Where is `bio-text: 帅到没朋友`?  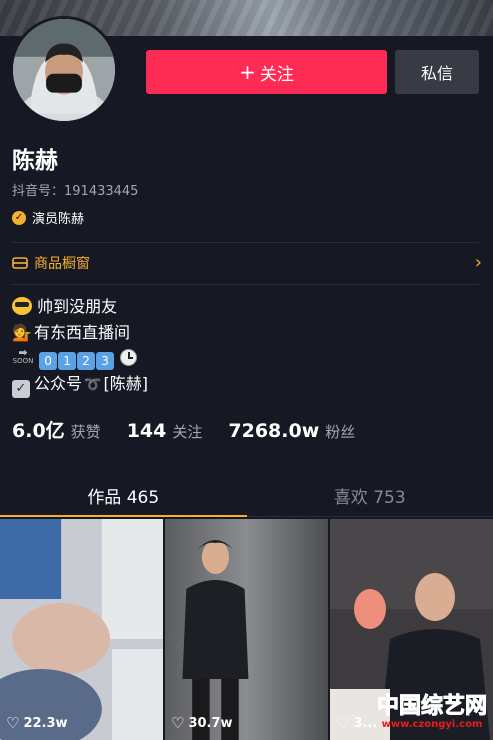
bio-text: 帅到没朋友 is located at coordinates (77, 306).